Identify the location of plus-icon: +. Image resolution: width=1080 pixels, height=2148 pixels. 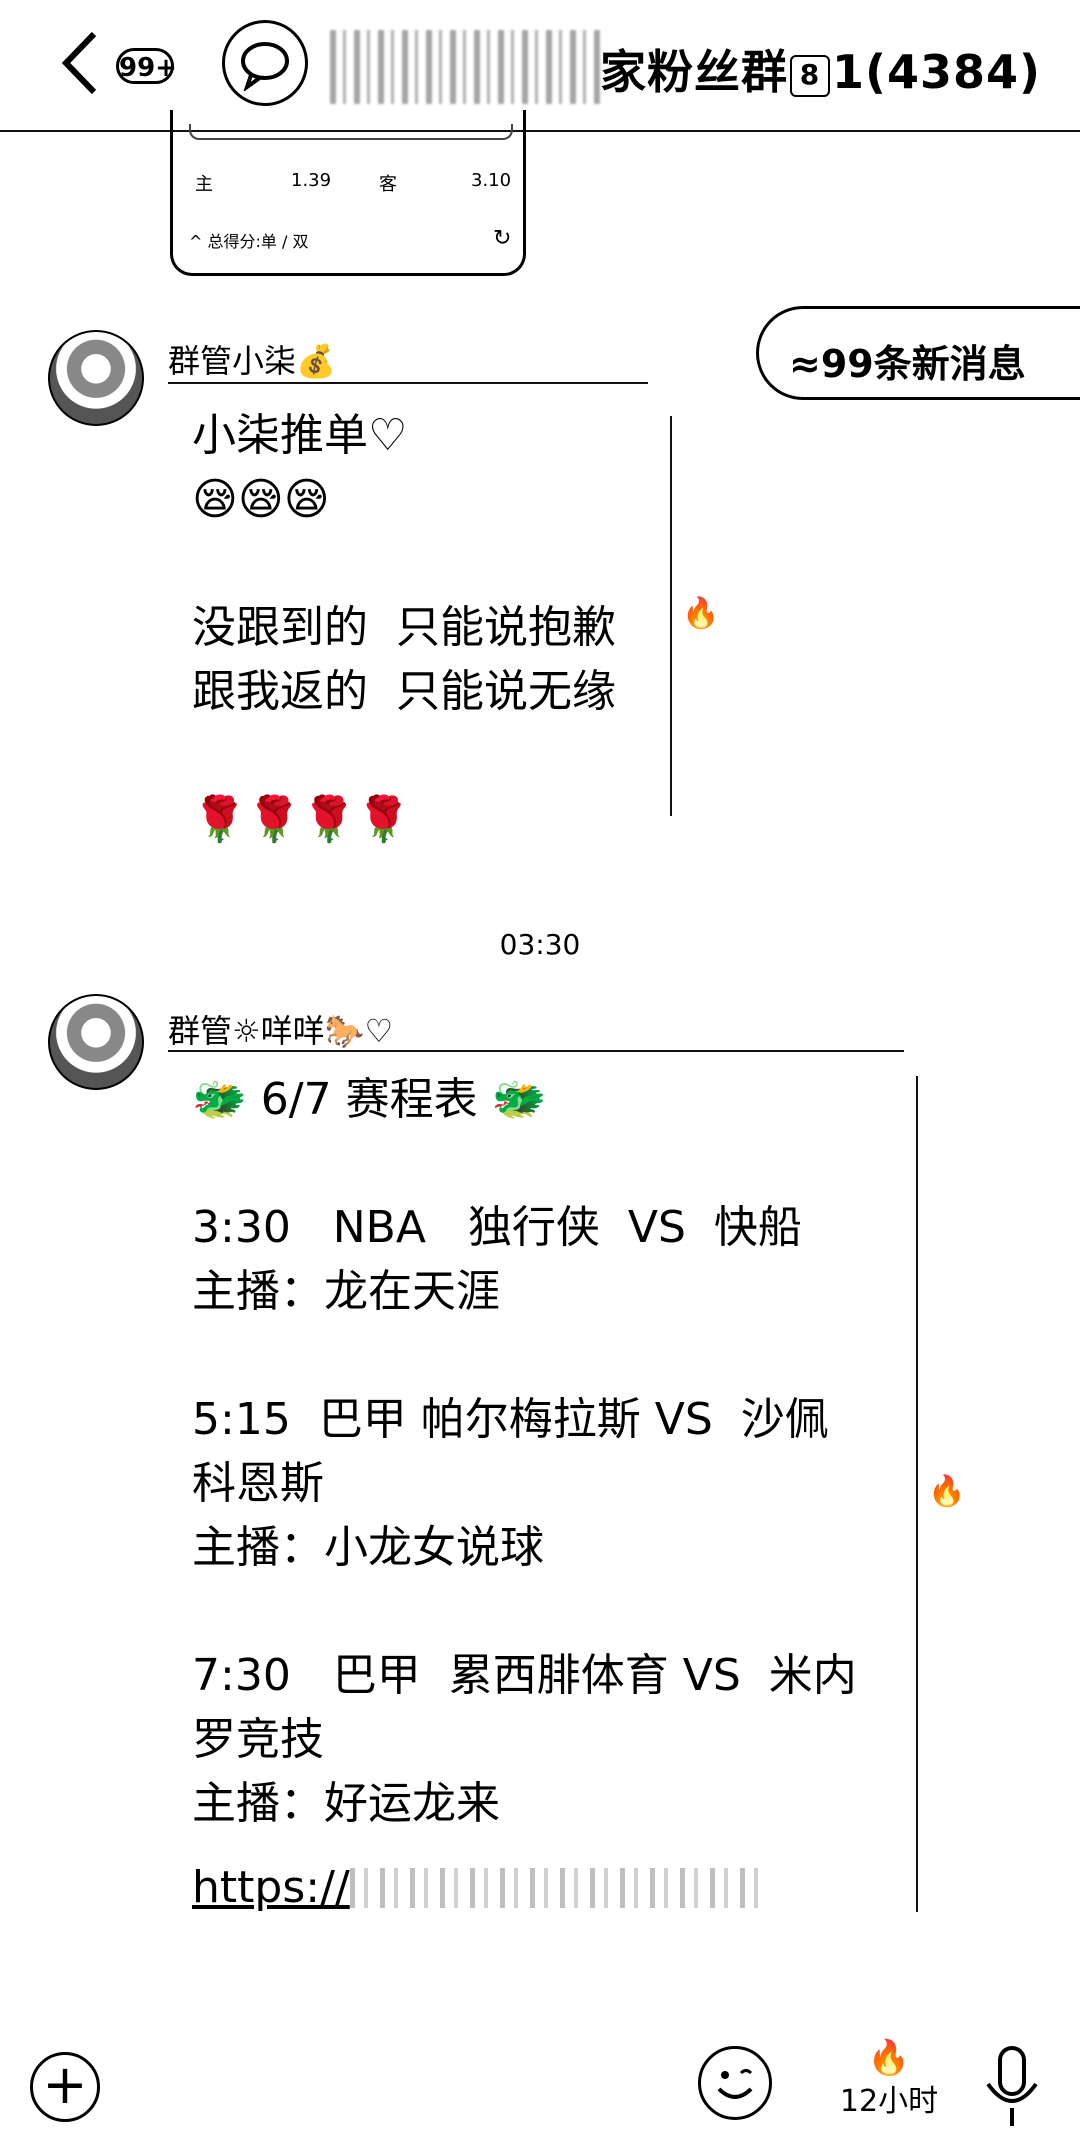
(65, 2087).